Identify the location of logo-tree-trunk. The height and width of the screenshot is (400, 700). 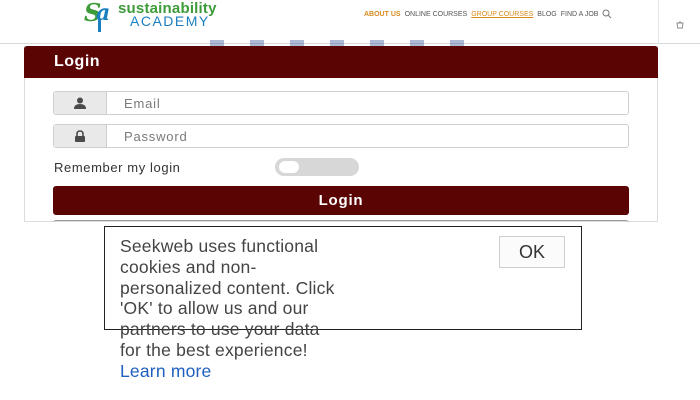
(99, 26).